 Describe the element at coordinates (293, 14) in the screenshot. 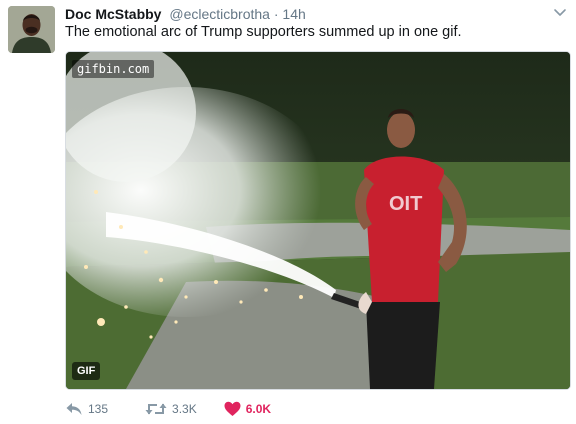

I see `timestamp: 14h` at that location.